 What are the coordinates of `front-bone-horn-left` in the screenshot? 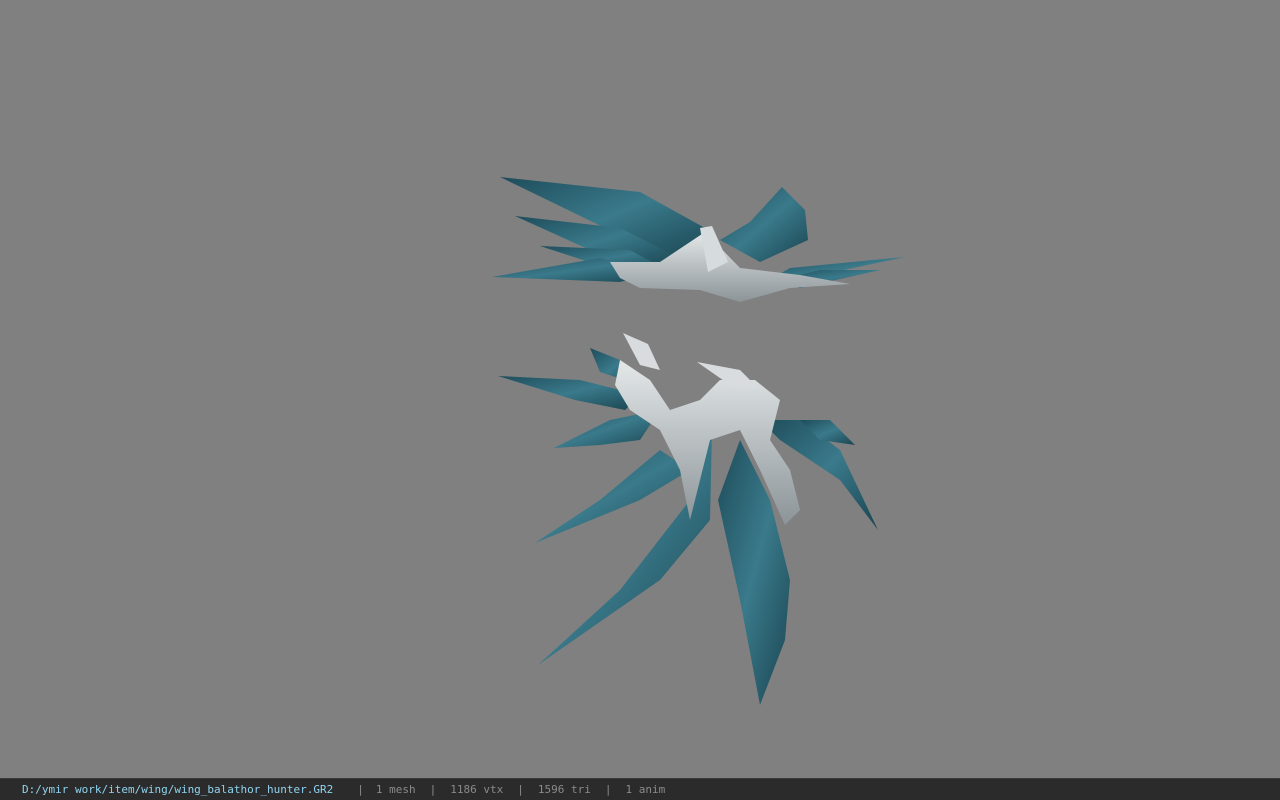 It's located at (641, 351).